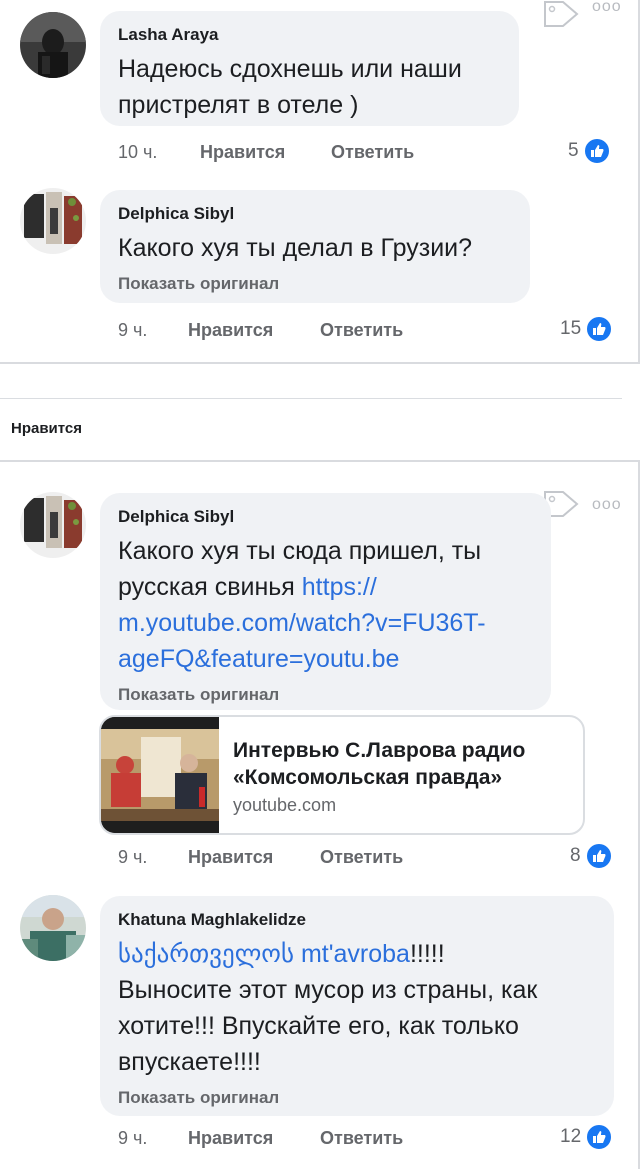 Image resolution: width=640 pixels, height=1169 pixels. I want to click on reaction-count-value: 12, so click(571, 1136).